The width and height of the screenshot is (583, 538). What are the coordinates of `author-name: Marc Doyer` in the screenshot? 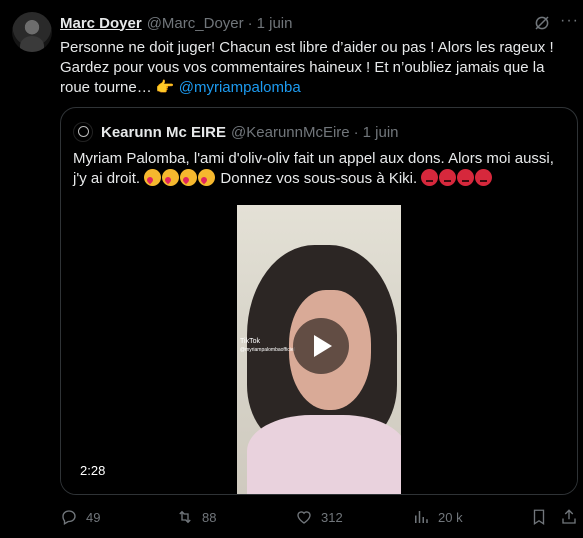 It's located at (101, 23).